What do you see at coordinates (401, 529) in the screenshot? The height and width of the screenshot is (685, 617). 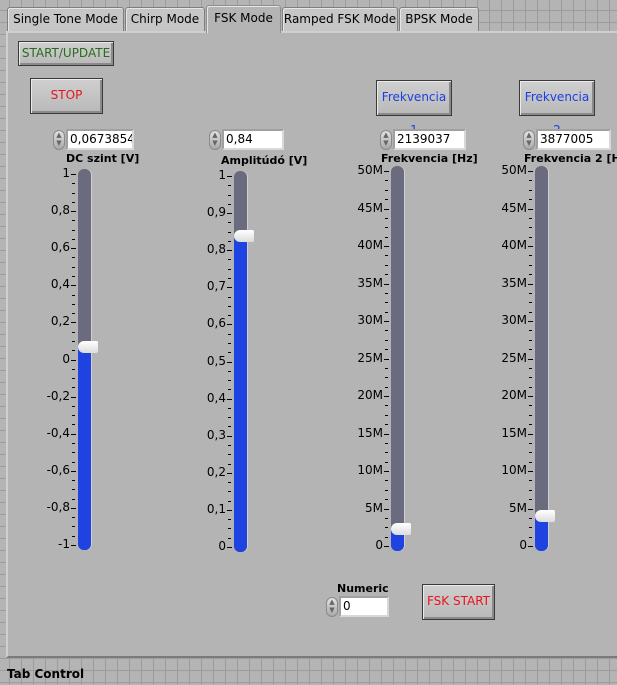 I see `f1-slider-thumb` at bounding box center [401, 529].